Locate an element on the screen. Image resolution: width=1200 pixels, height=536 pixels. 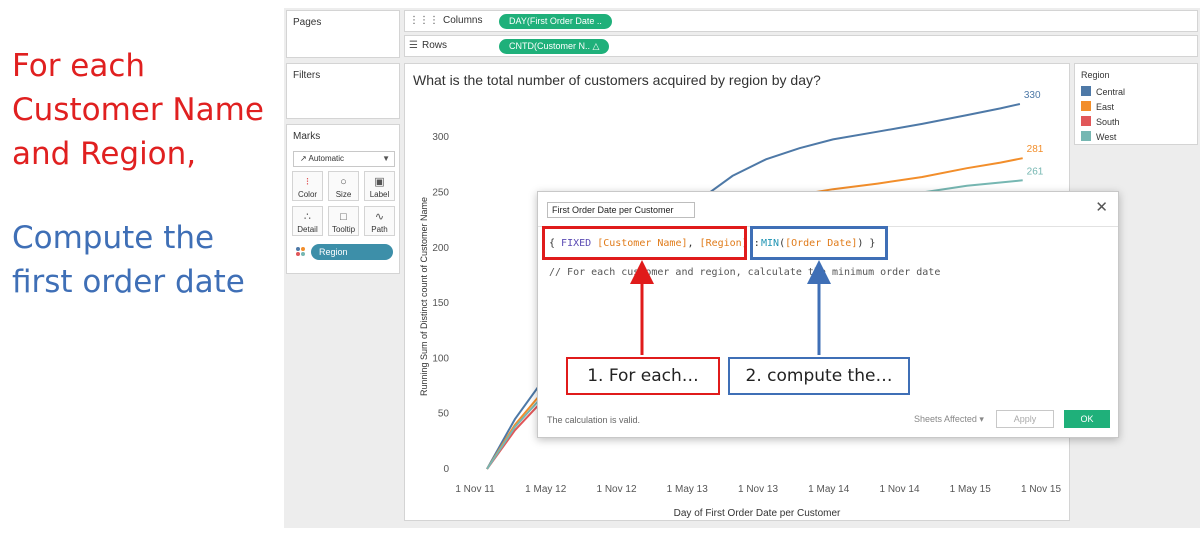
label-button-label: Label is located at coordinates (379, 194).